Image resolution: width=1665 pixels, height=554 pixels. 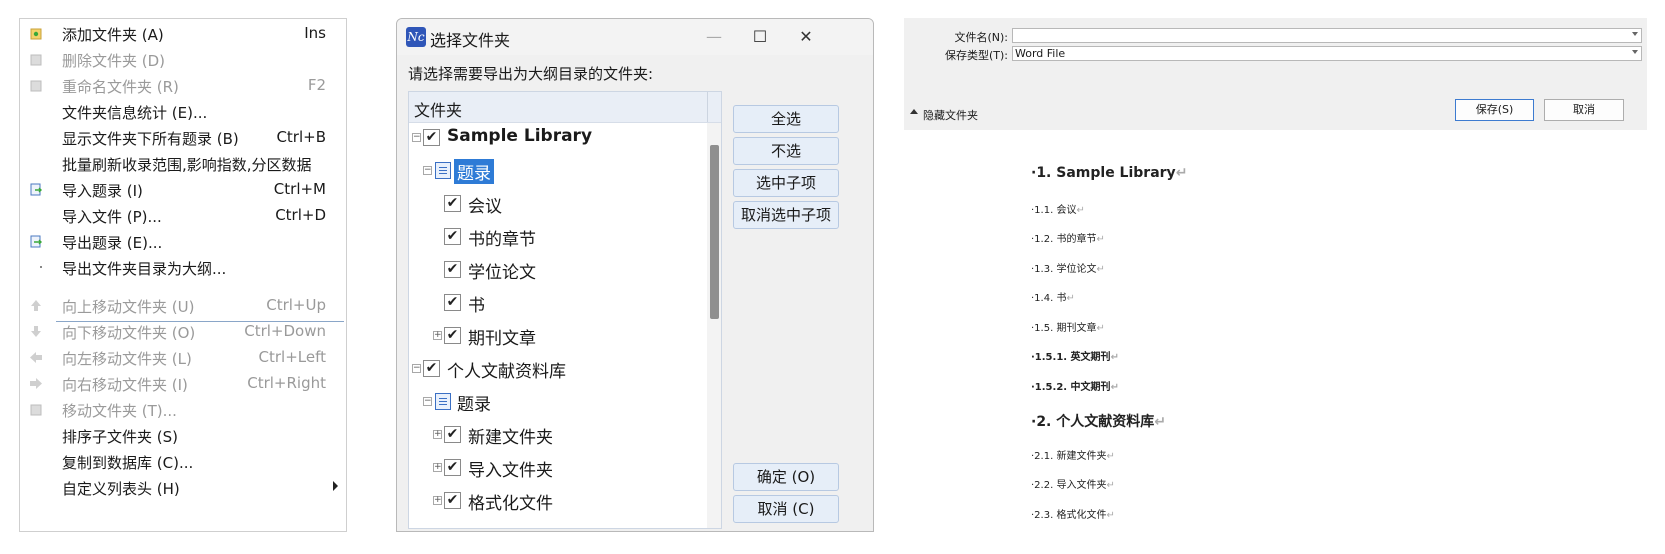 I want to click on menu-item-move-left: 向左移动文件夹 (L) Ctrl+Left, so click(x=183, y=357).